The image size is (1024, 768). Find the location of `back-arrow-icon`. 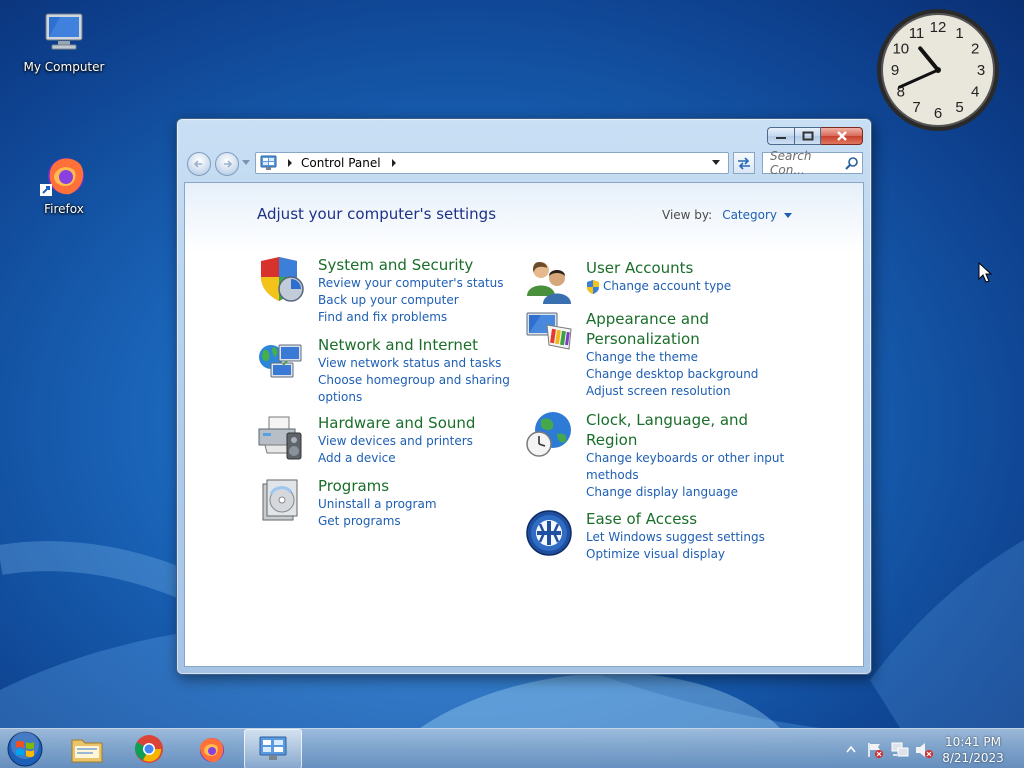

back-arrow-icon is located at coordinates (197, 164).